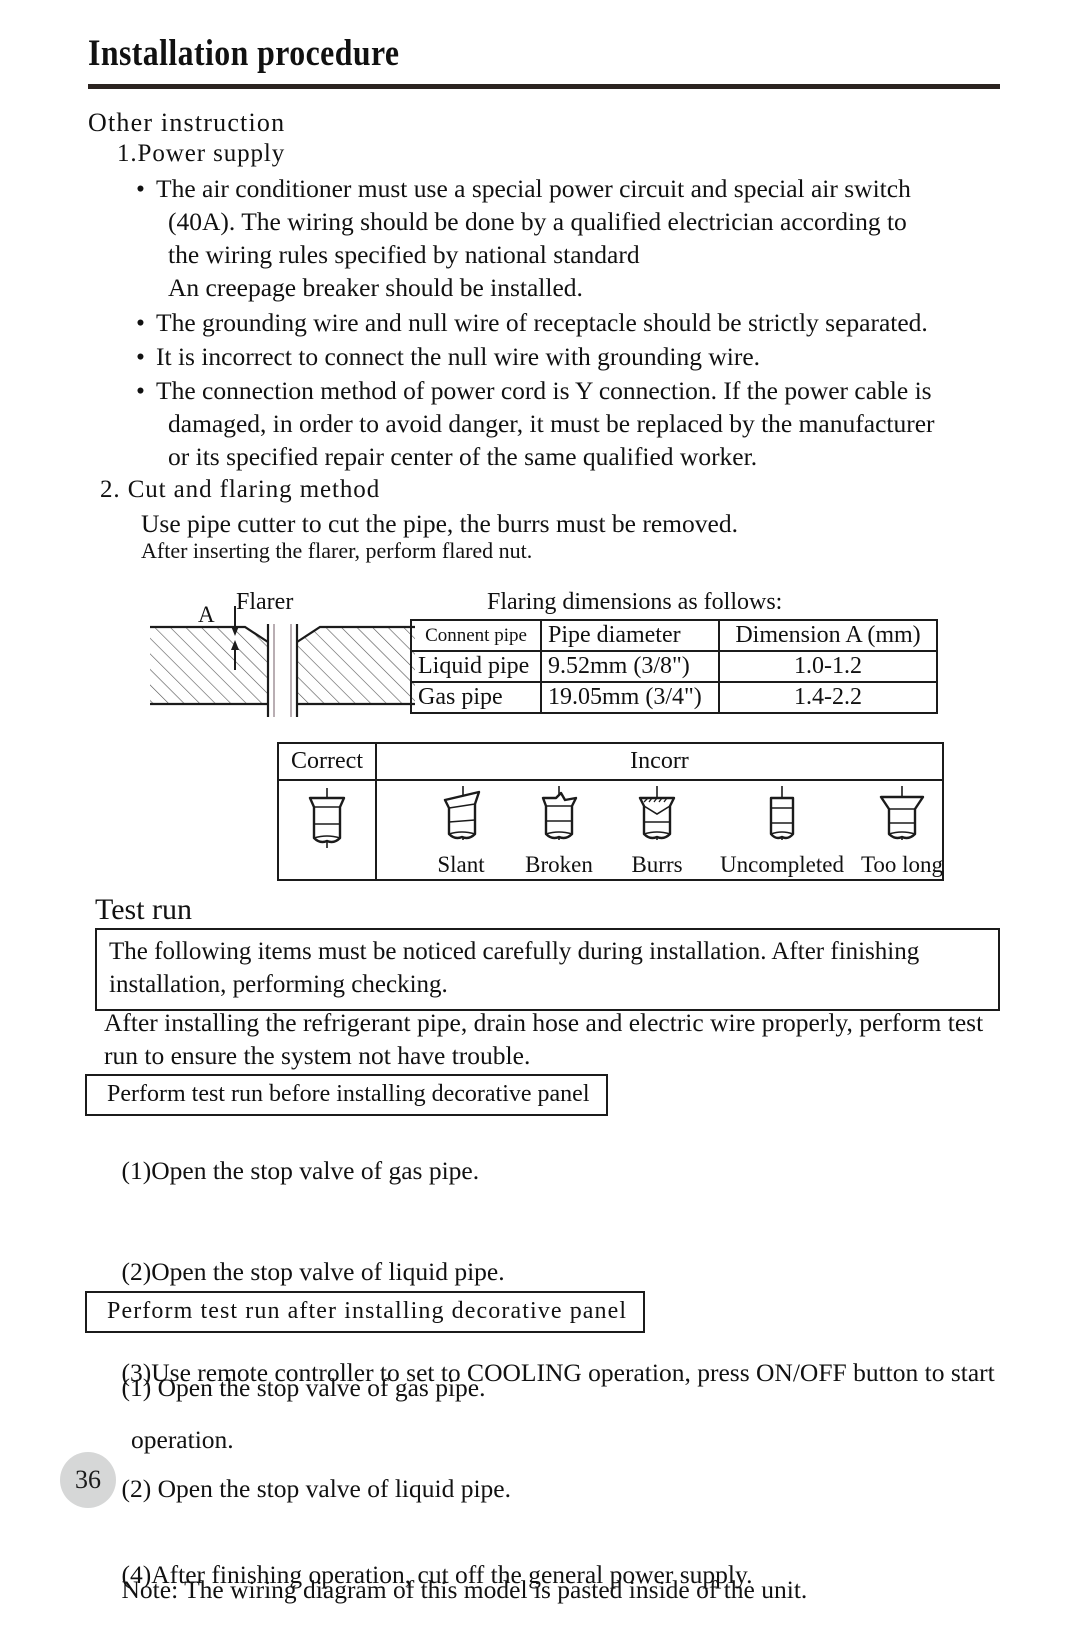 The image size is (1080, 1640). What do you see at coordinates (316, 1488) in the screenshot?
I see `step-text: (2) Open the stop valve of liquid pipe.` at bounding box center [316, 1488].